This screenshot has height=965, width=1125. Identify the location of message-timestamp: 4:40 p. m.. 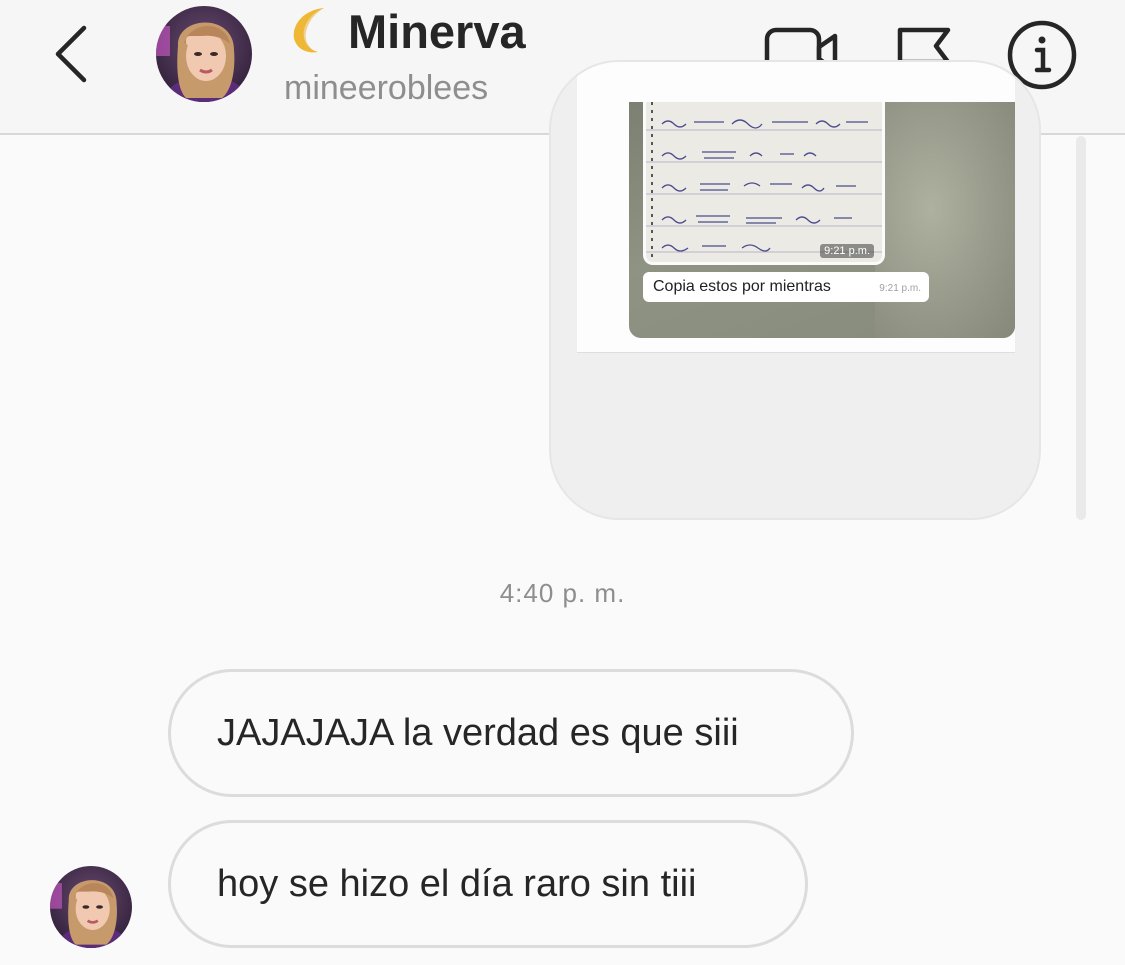
(562, 593).